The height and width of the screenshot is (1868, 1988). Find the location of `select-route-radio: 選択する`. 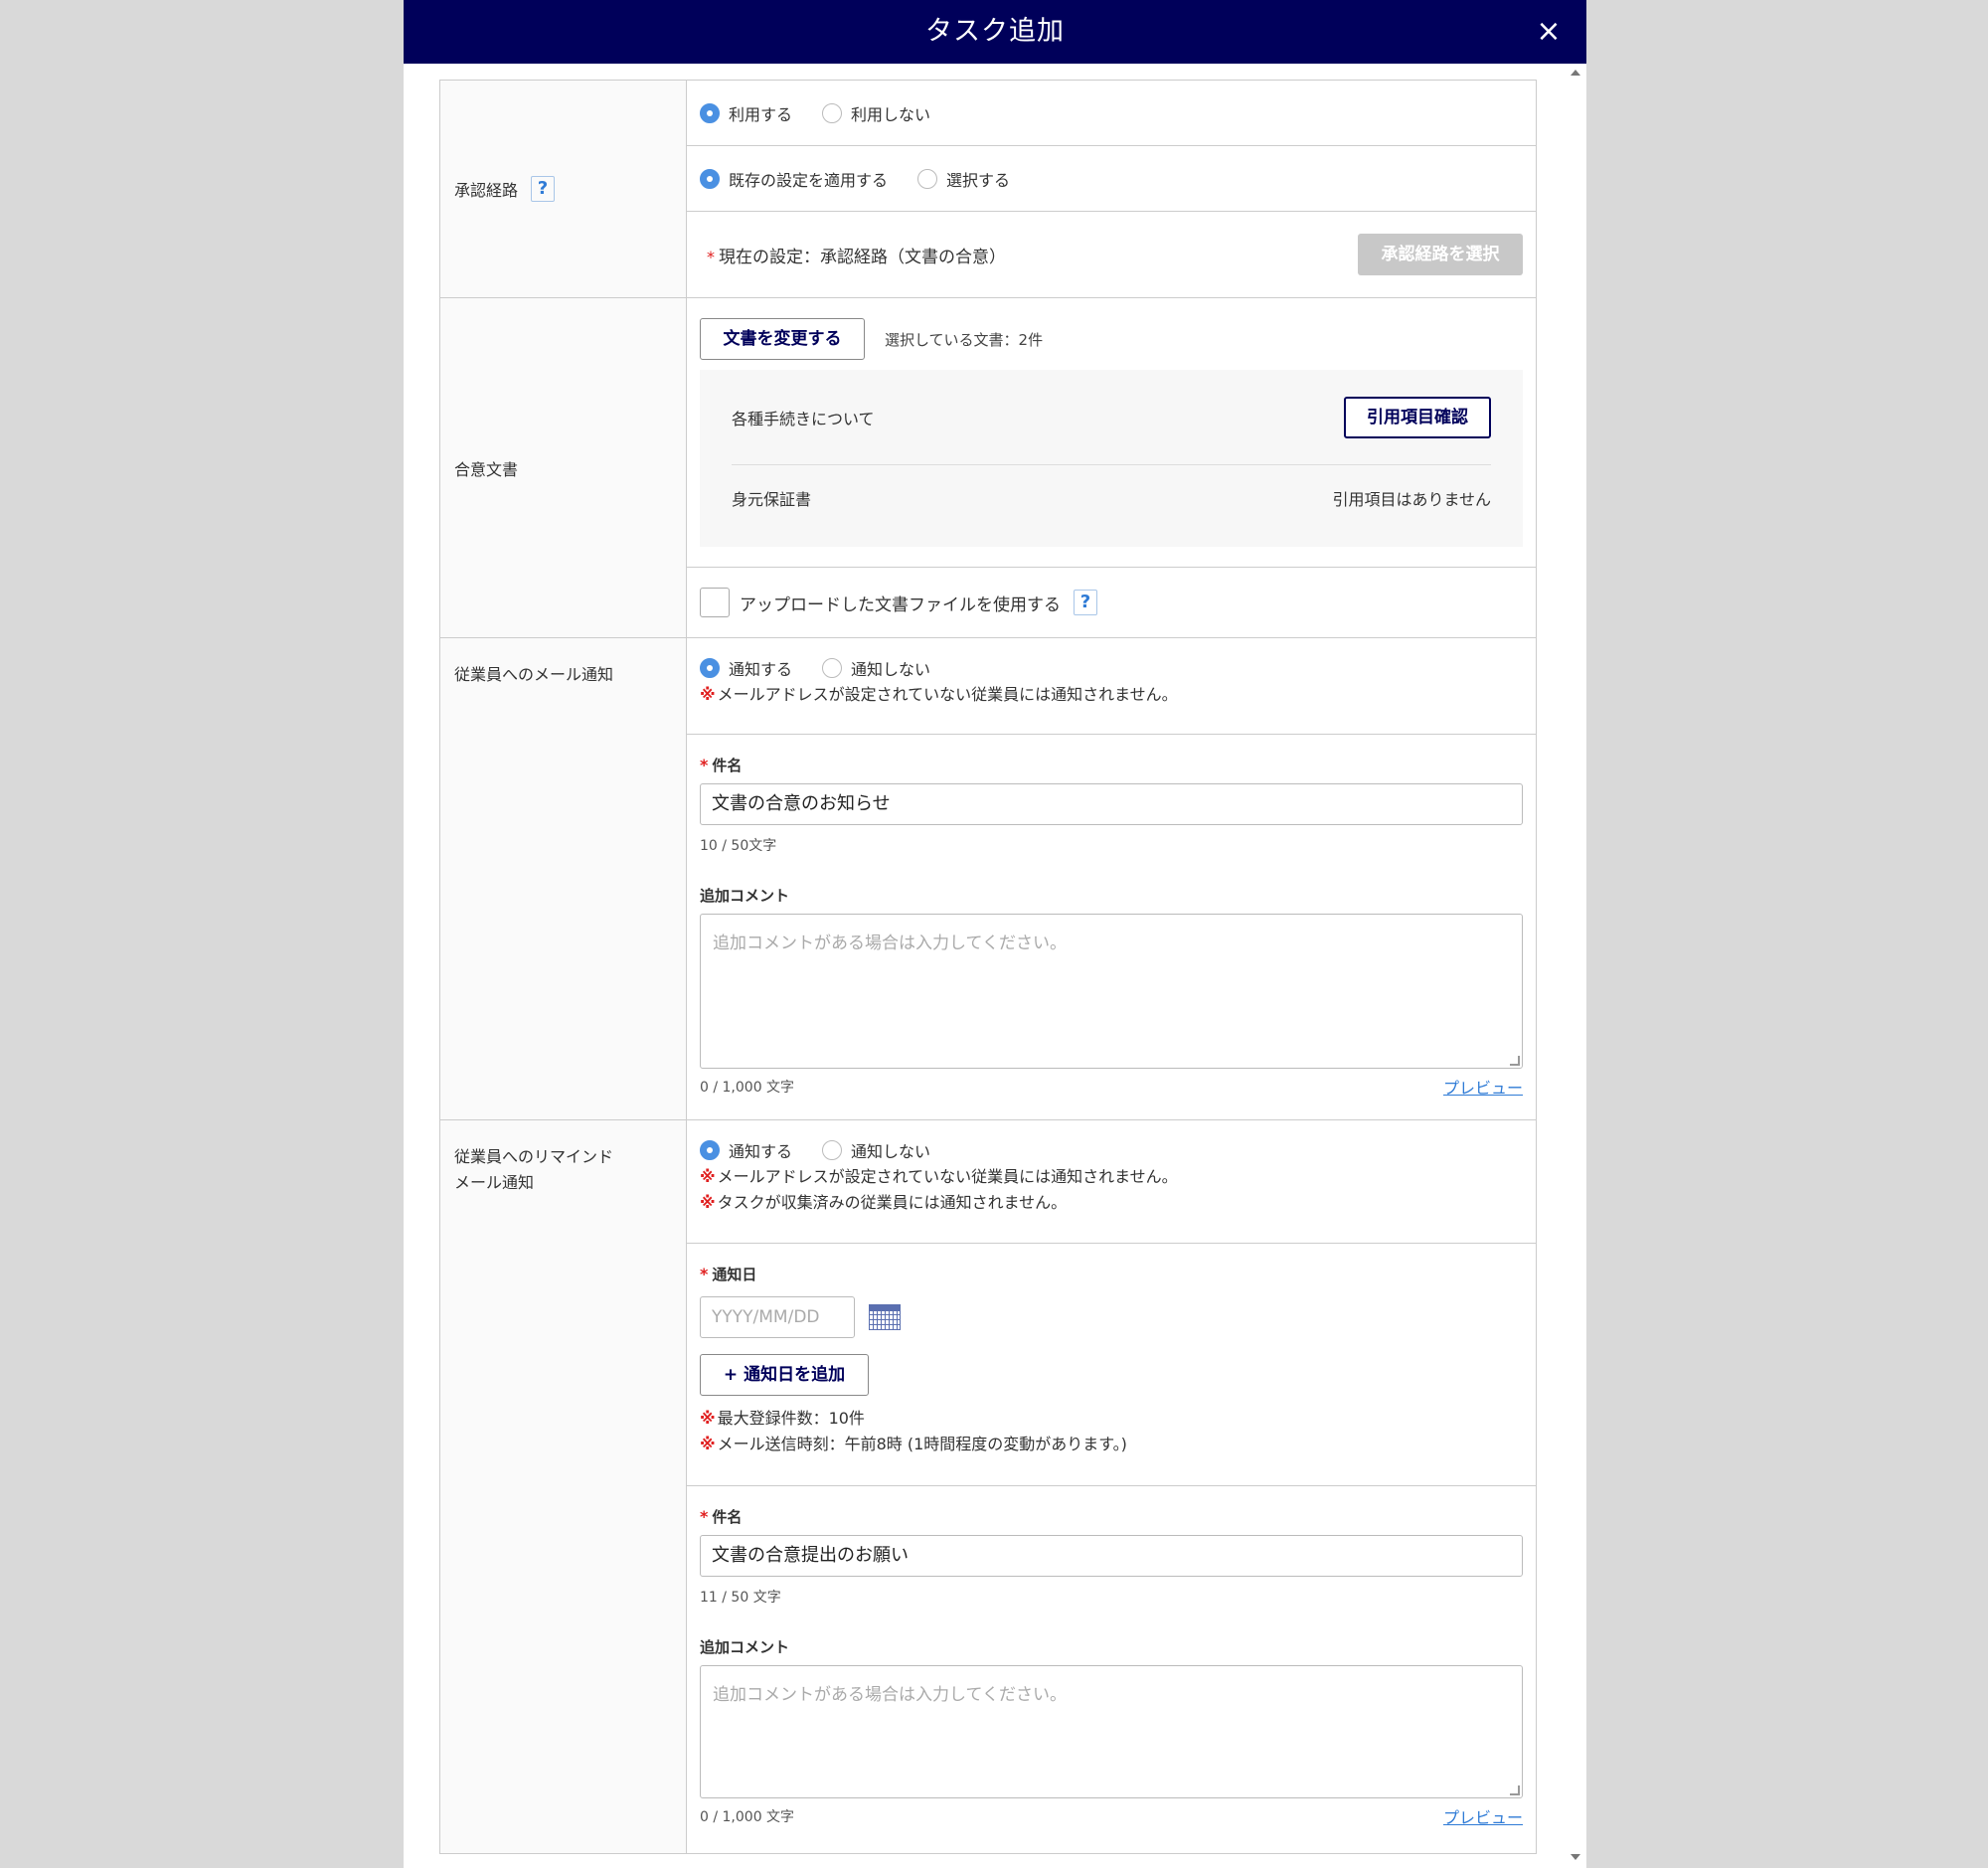

select-route-radio: 選択する is located at coordinates (963, 179).